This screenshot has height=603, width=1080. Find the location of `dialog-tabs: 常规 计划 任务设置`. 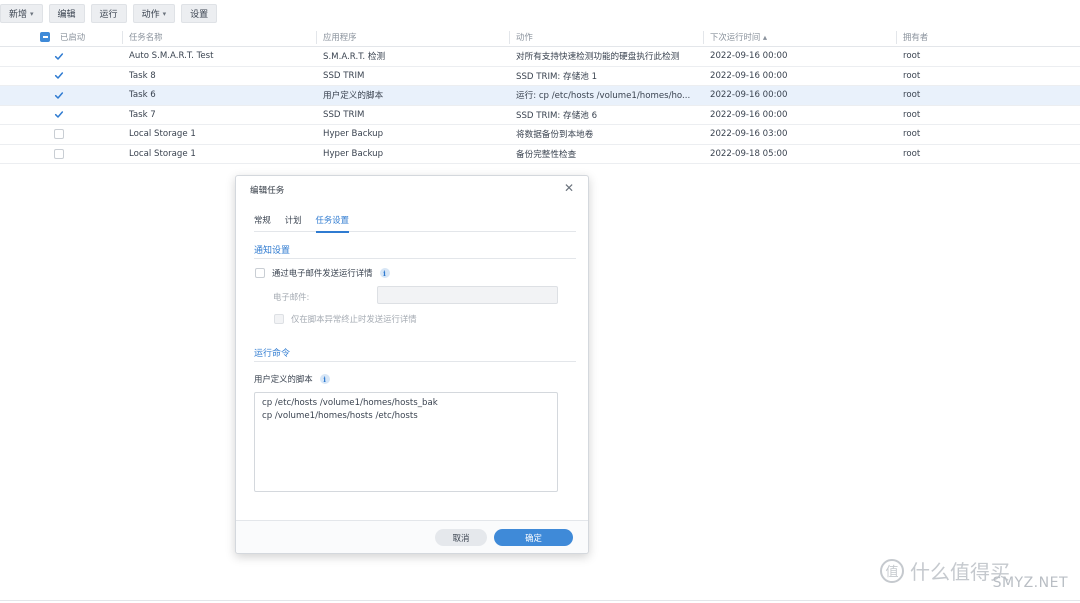

dialog-tabs: 常规 计划 任务设置 is located at coordinates (415, 223).